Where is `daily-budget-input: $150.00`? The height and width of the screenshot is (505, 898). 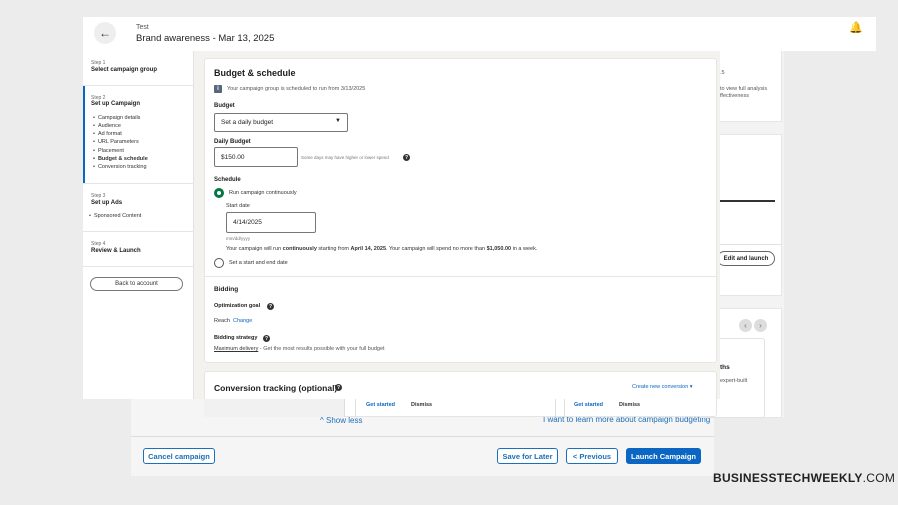 daily-budget-input: $150.00 is located at coordinates (256, 157).